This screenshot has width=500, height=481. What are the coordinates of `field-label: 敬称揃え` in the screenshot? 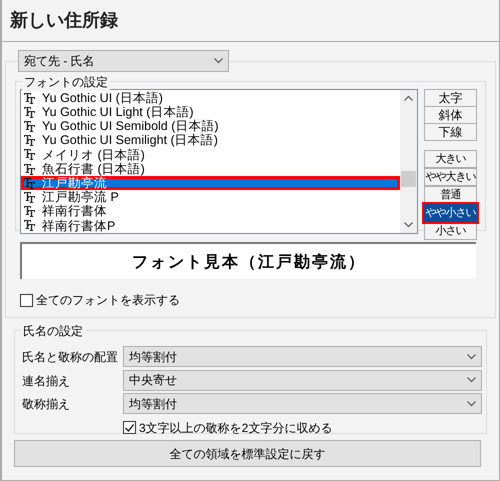 It's located at (46, 404).